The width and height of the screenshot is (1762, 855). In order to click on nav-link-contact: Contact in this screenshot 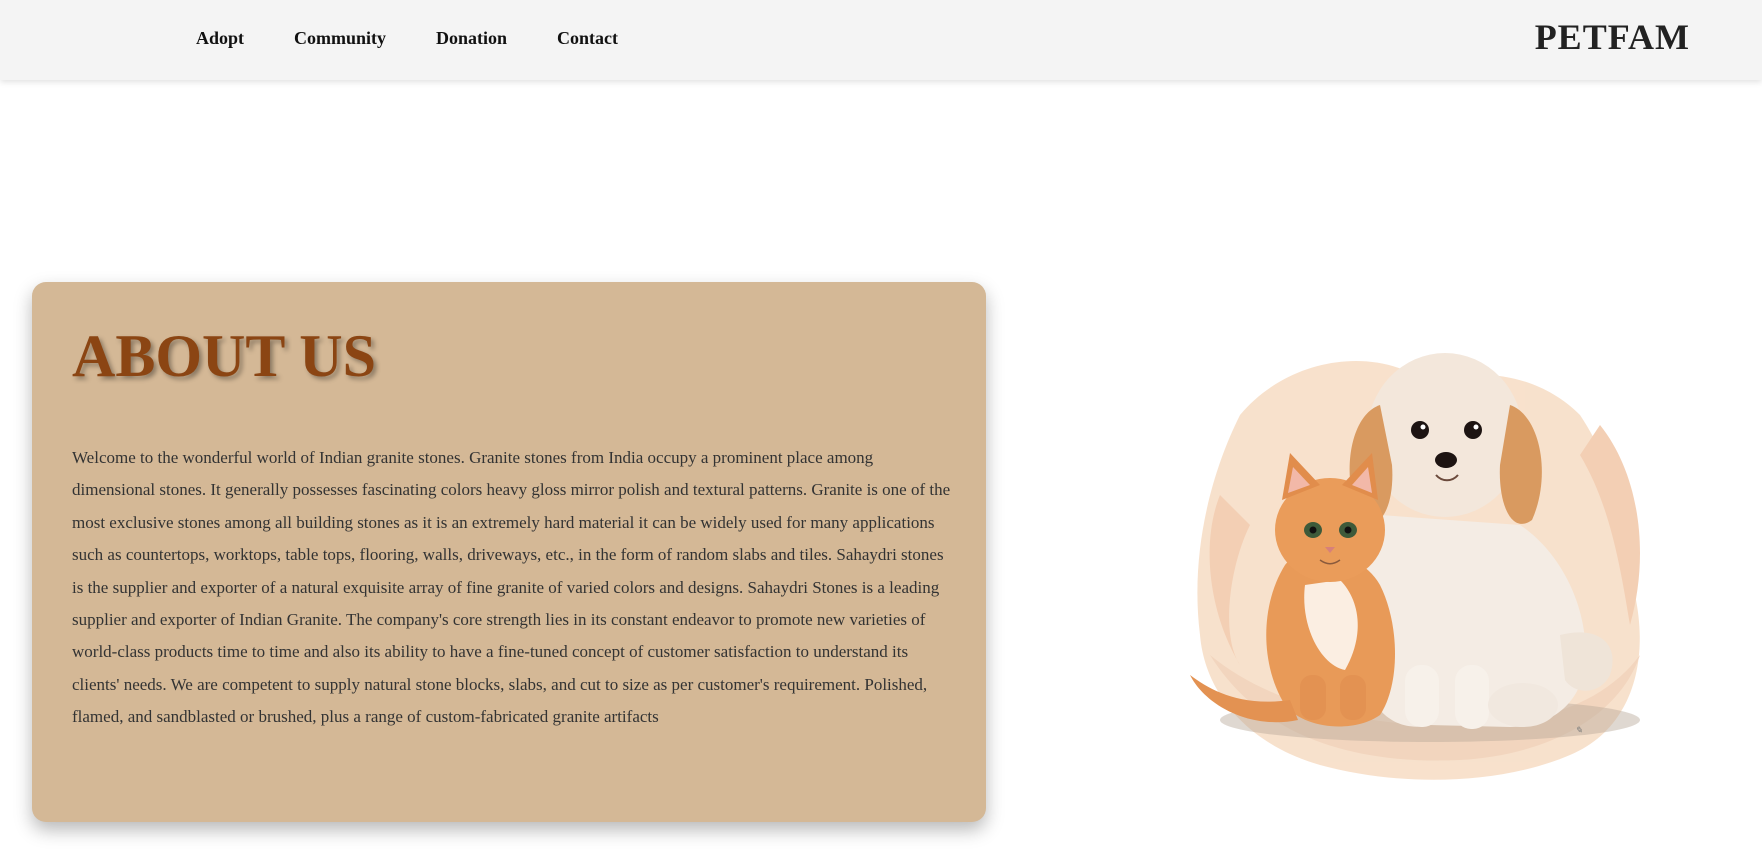, I will do `click(587, 38)`.